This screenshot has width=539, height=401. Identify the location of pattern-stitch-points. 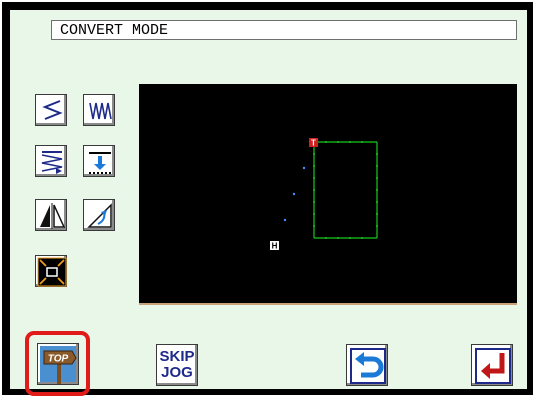
(345, 190).